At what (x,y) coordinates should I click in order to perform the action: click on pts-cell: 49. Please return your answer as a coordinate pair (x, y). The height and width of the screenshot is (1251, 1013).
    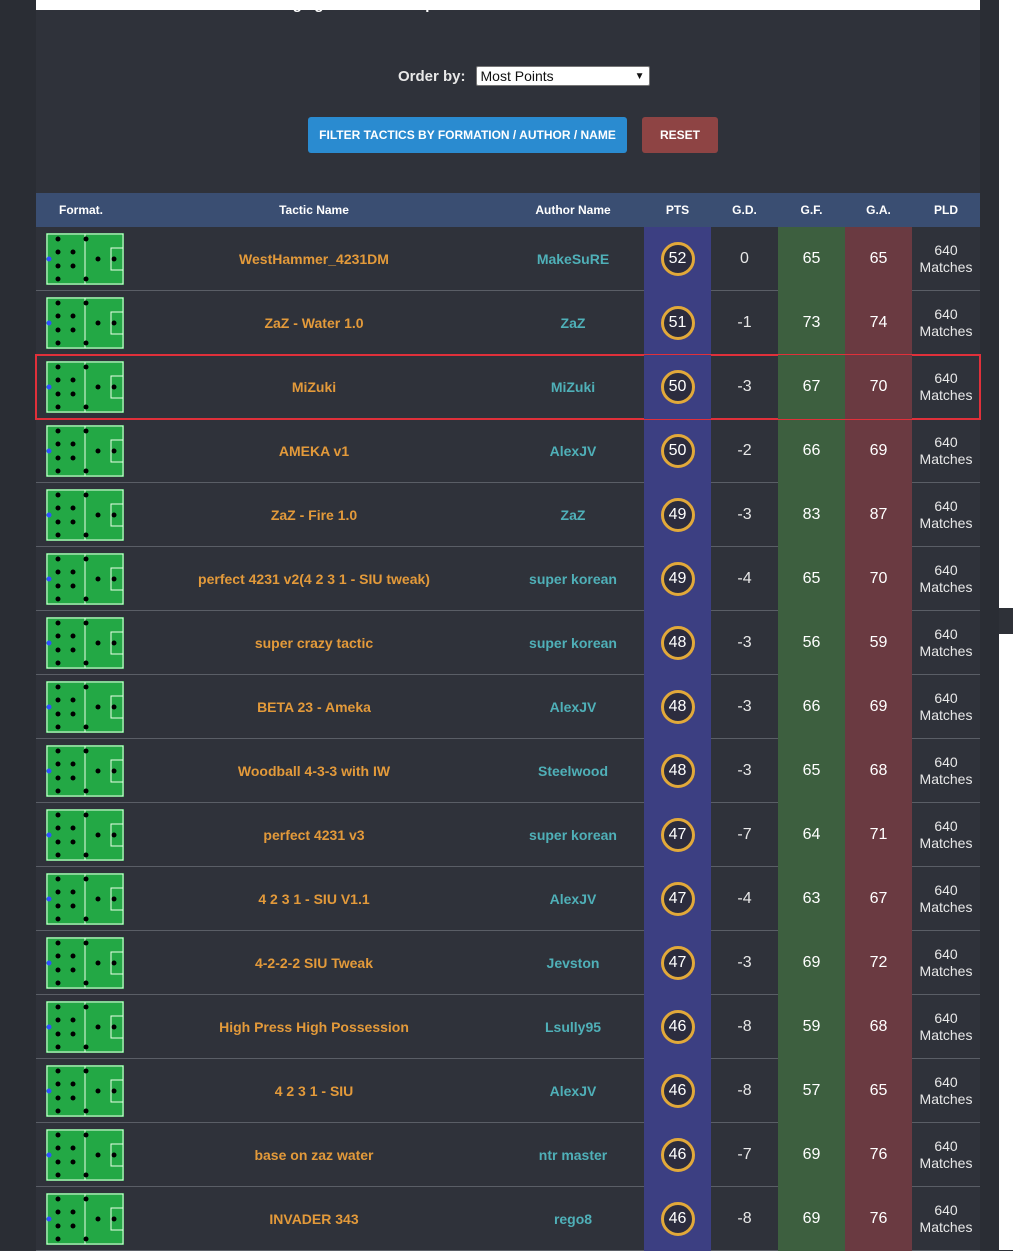
    Looking at the image, I should click on (677, 515).